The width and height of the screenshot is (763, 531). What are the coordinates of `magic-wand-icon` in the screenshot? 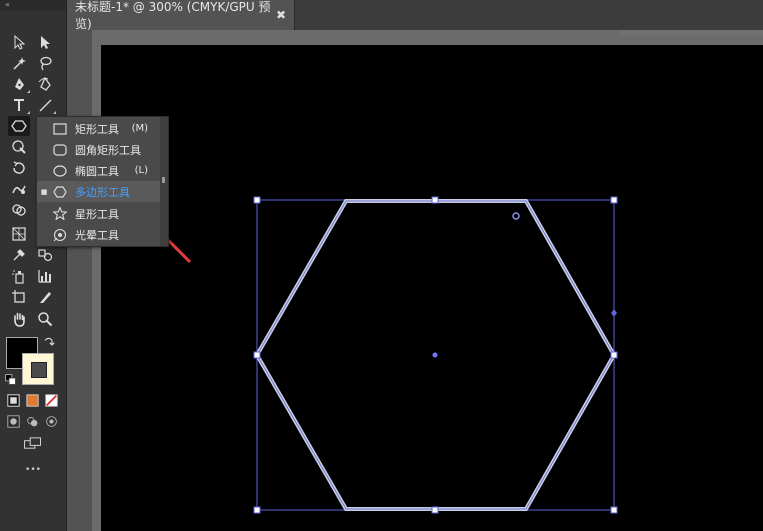 It's located at (19, 63).